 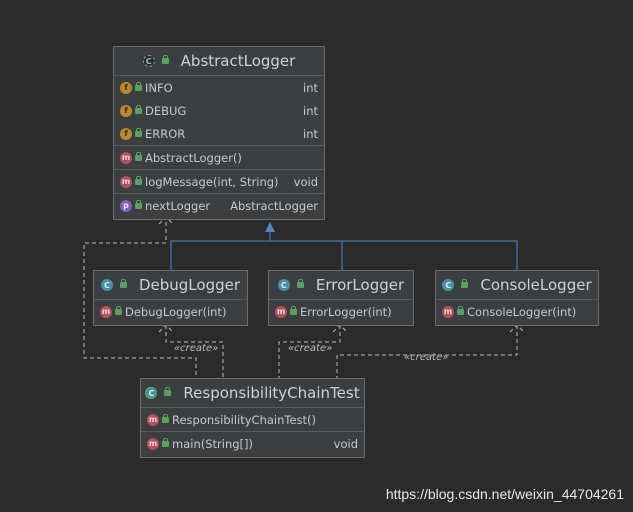 I want to click on constructor-row: m ConsoleLogger(int), so click(x=517, y=311).